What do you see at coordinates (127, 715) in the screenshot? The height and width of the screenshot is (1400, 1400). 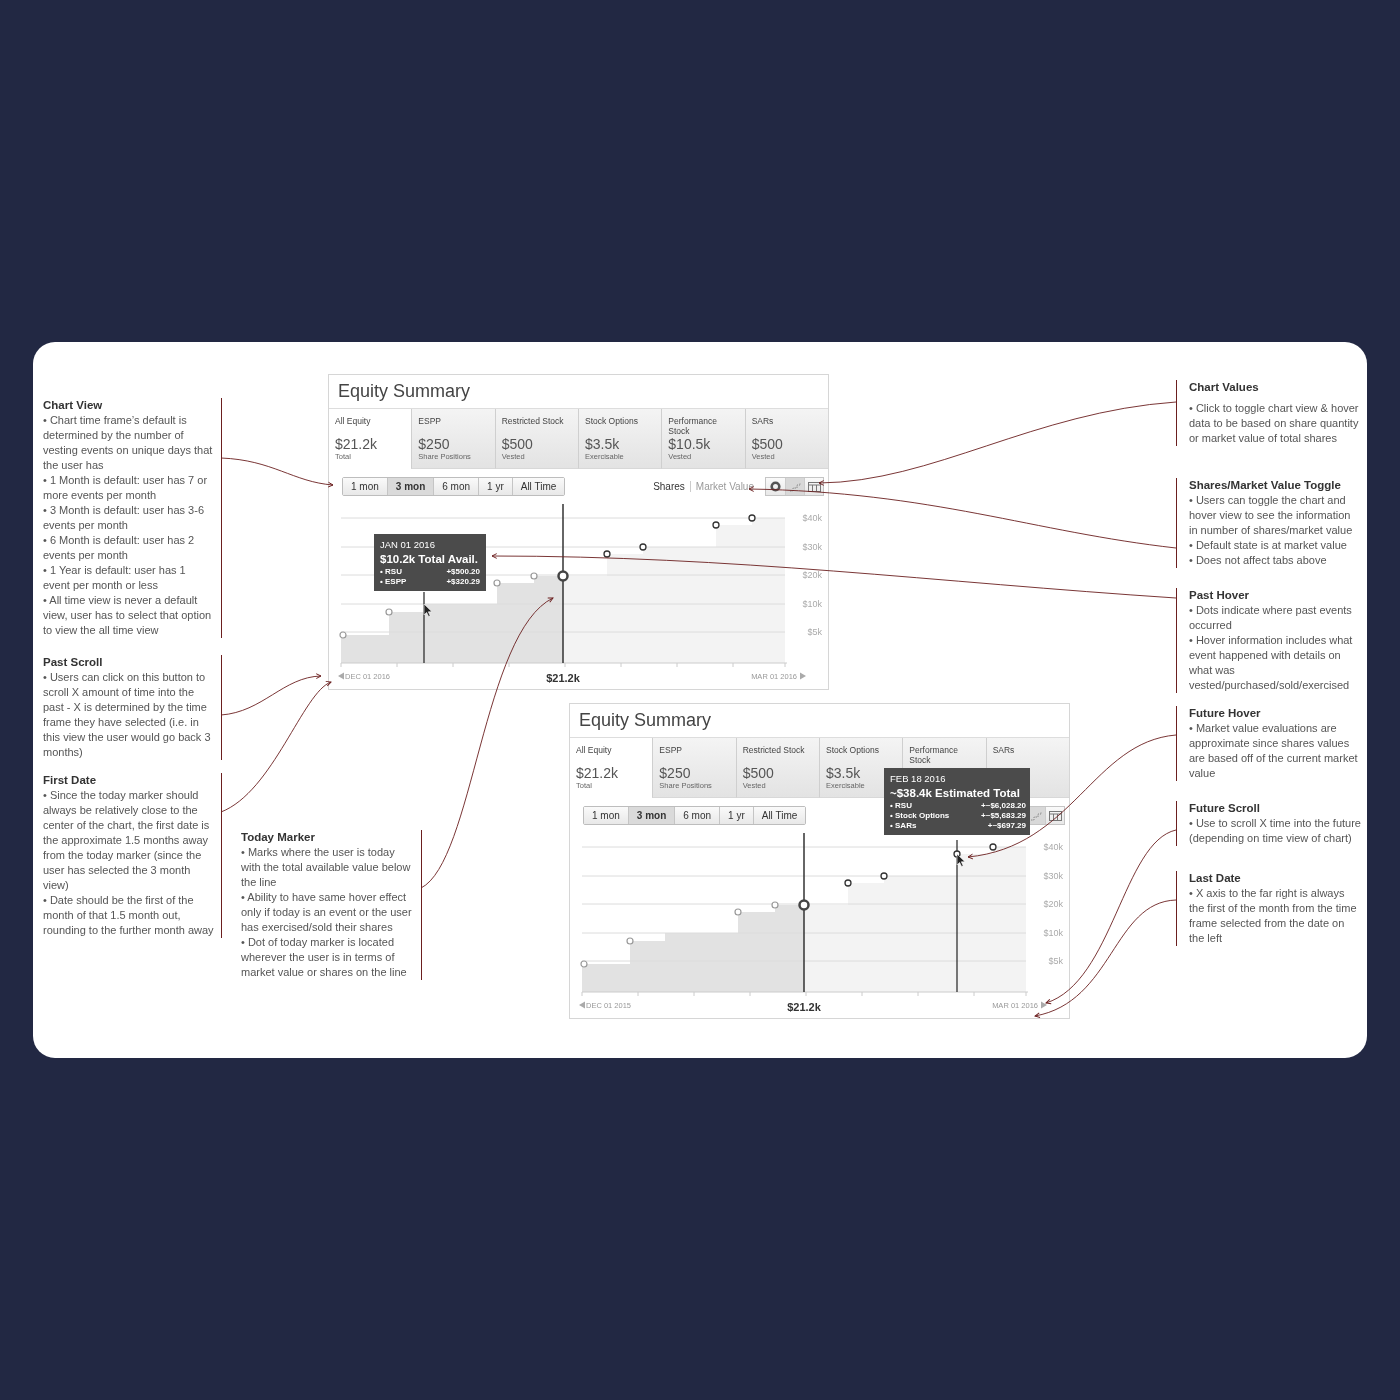 I see `annotation-text: • Users can click on this button to scroll X amount of time into the past - X is determined by the time frame they have selected (i.e. in this view the user would go back 3 months)` at bounding box center [127, 715].